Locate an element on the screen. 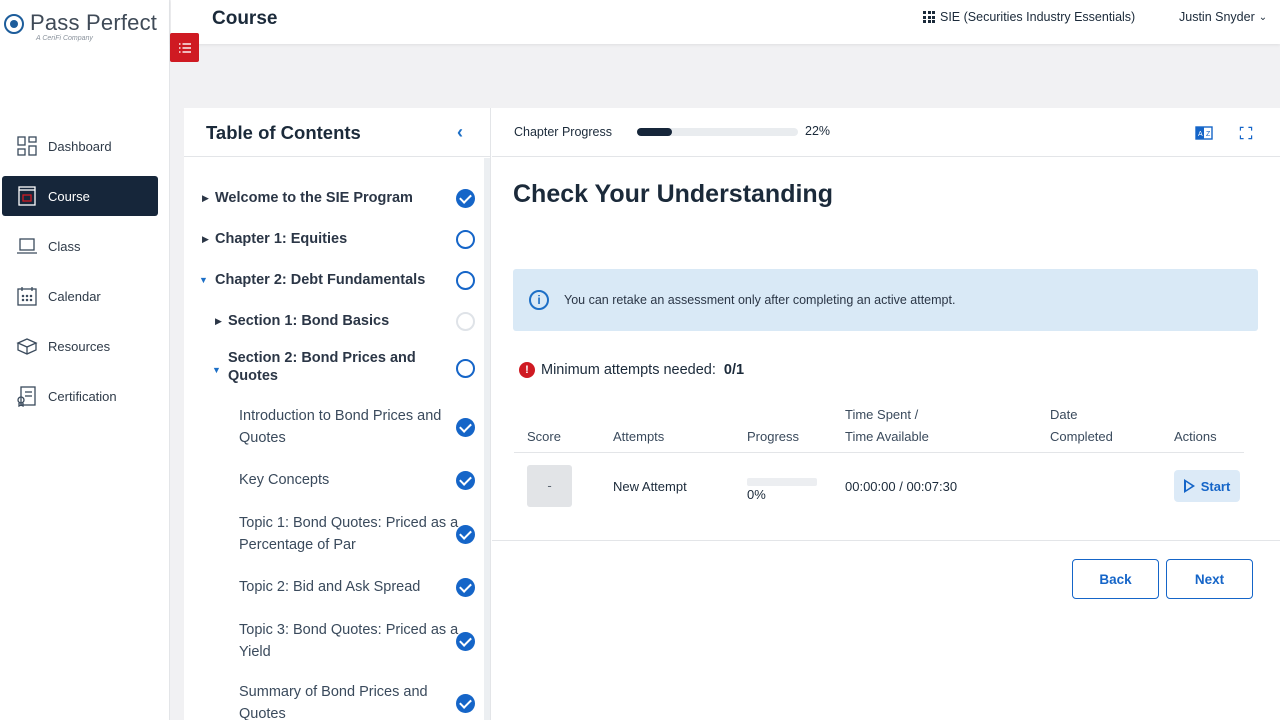 The width and height of the screenshot is (1280, 720). book-icon is located at coordinates (27, 196).